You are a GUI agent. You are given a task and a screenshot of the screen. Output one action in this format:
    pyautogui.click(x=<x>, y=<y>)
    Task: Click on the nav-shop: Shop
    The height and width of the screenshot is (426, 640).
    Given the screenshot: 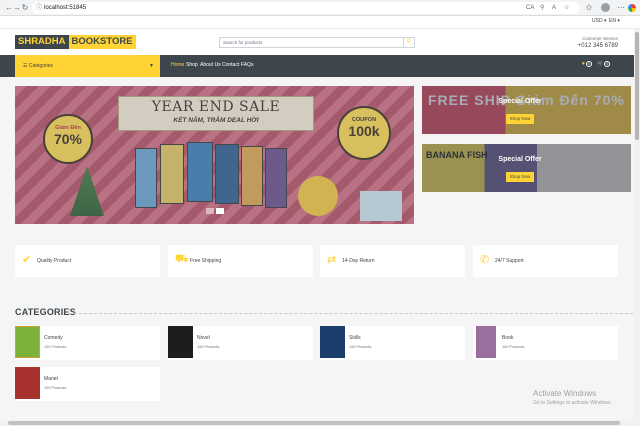 What is the action you would take?
    pyautogui.click(x=192, y=65)
    